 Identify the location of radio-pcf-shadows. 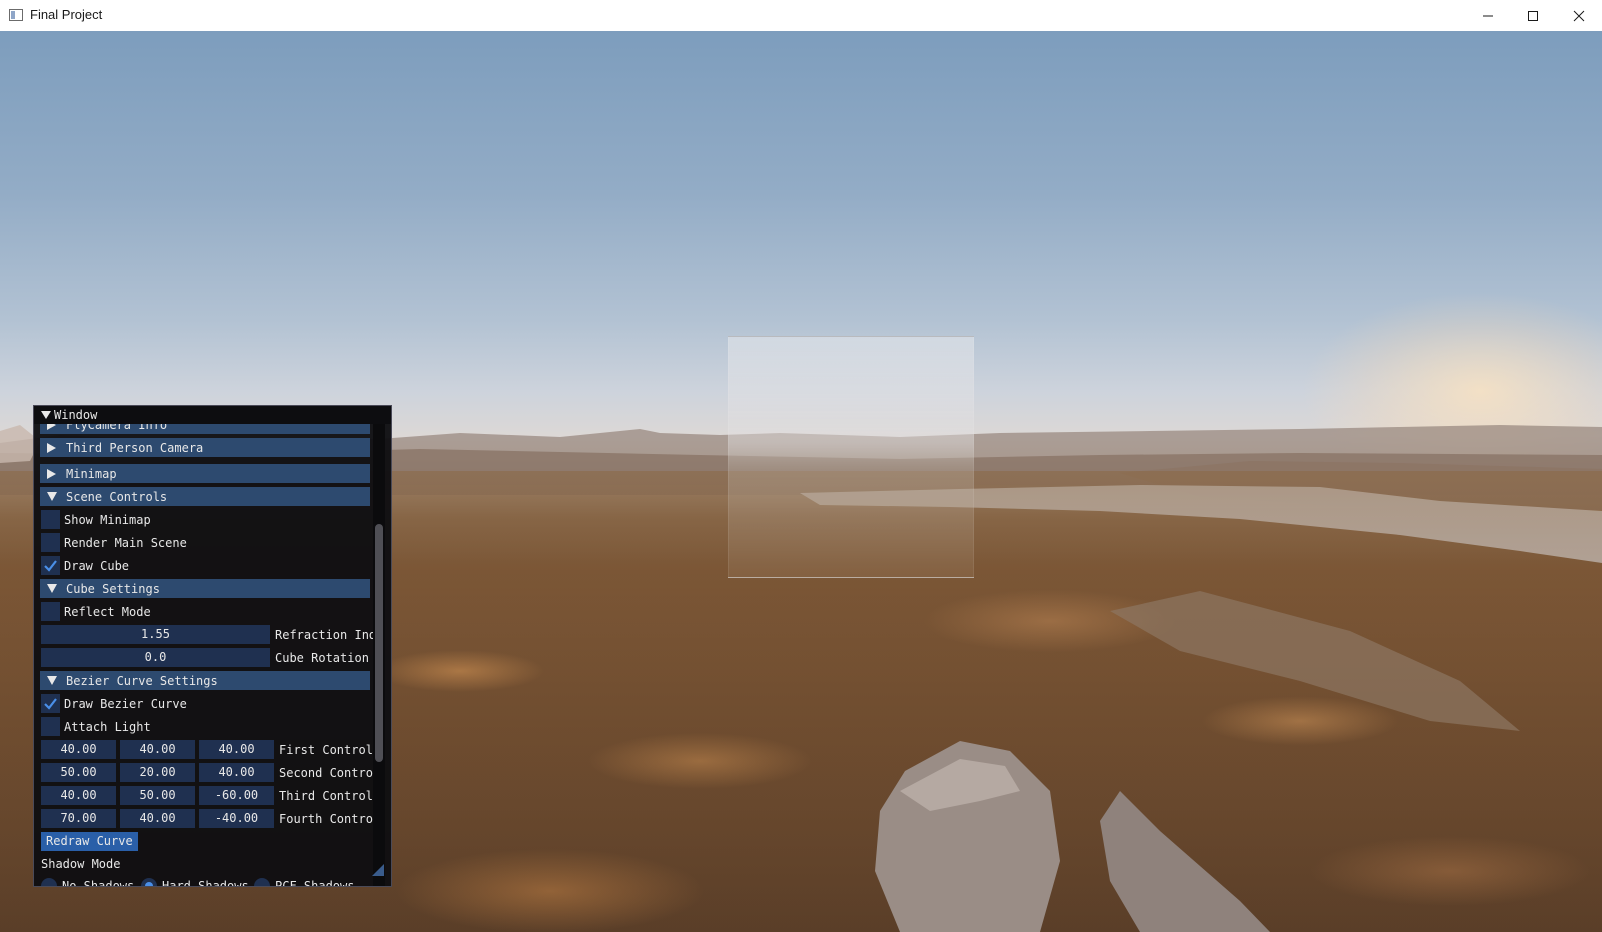
(262, 882).